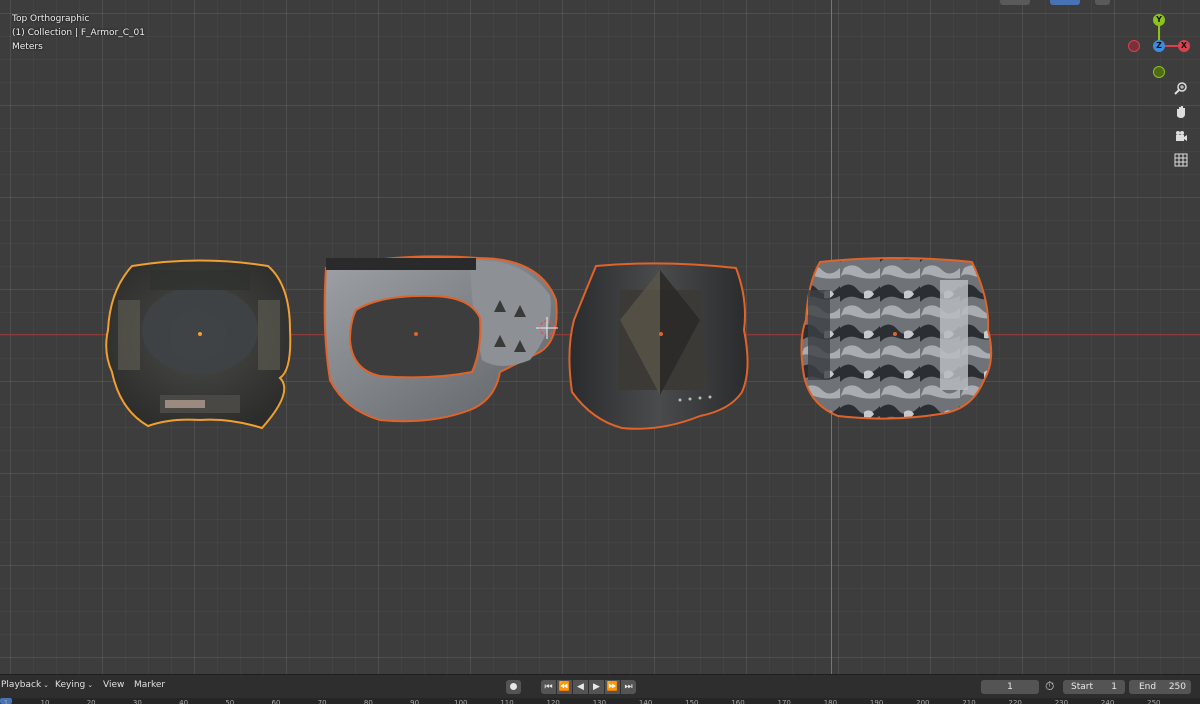 The width and height of the screenshot is (1200, 704). I want to click on jump-keyframe-back-icon: ⏪, so click(564, 687).